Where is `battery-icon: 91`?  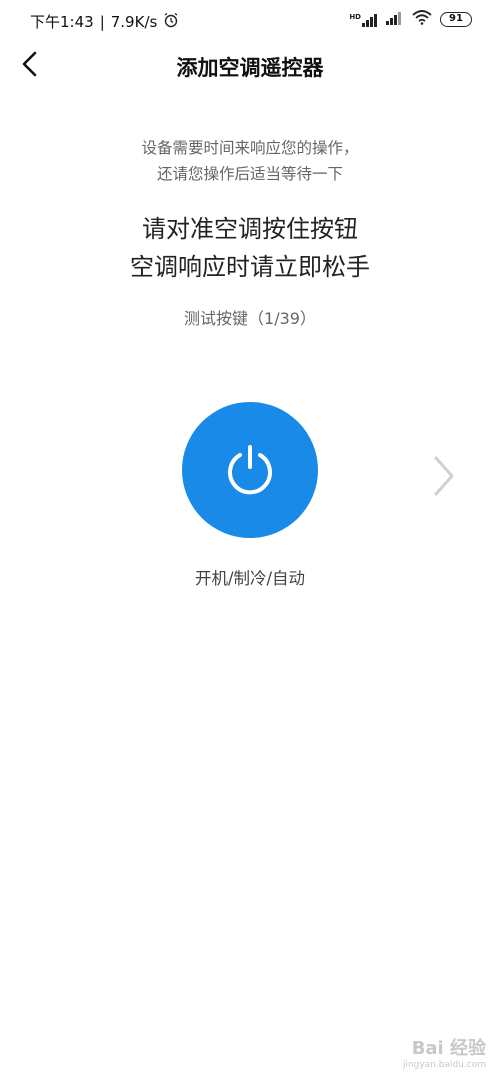 battery-icon: 91 is located at coordinates (456, 19).